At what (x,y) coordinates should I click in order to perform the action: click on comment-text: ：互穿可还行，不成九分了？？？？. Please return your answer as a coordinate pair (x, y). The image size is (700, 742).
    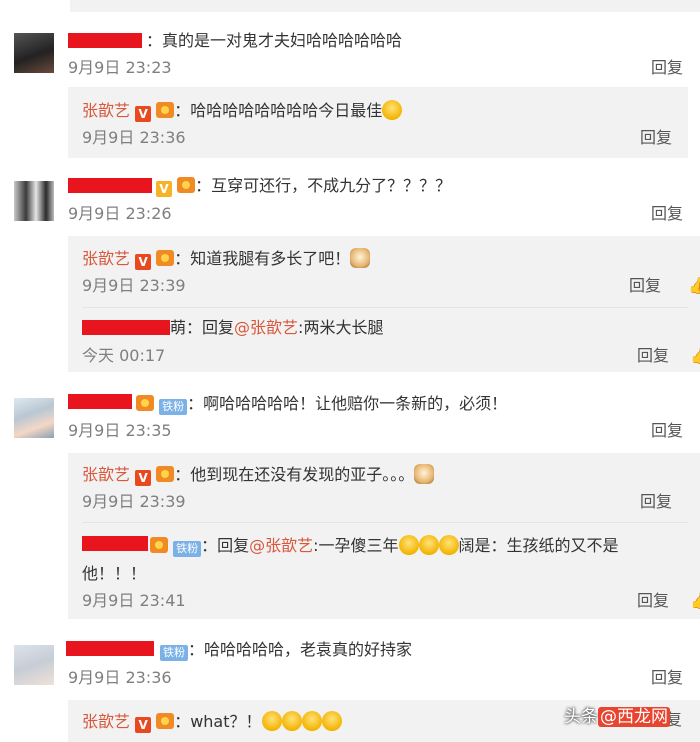
    Looking at the image, I should click on (323, 185).